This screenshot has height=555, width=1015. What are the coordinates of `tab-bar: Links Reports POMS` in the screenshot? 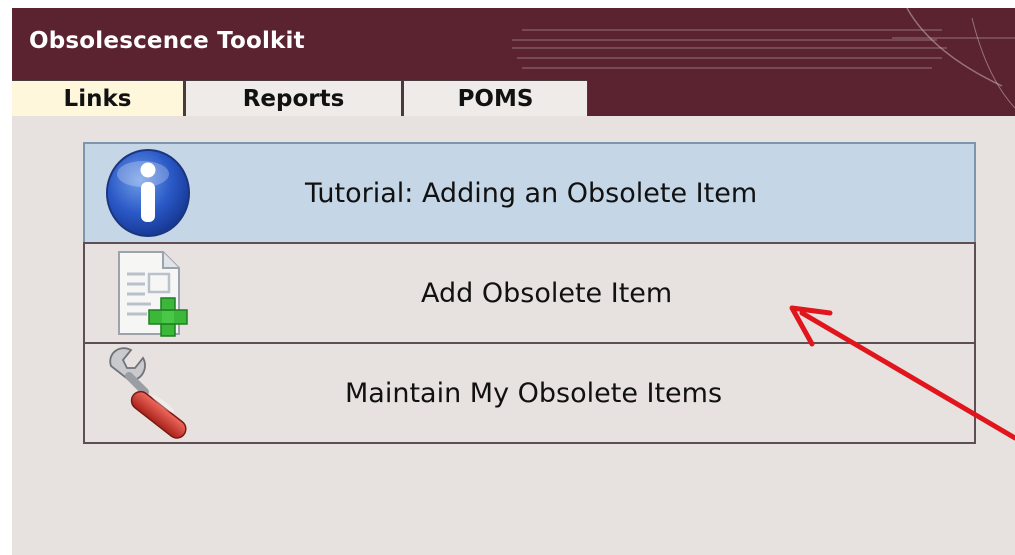 It's located at (300, 99).